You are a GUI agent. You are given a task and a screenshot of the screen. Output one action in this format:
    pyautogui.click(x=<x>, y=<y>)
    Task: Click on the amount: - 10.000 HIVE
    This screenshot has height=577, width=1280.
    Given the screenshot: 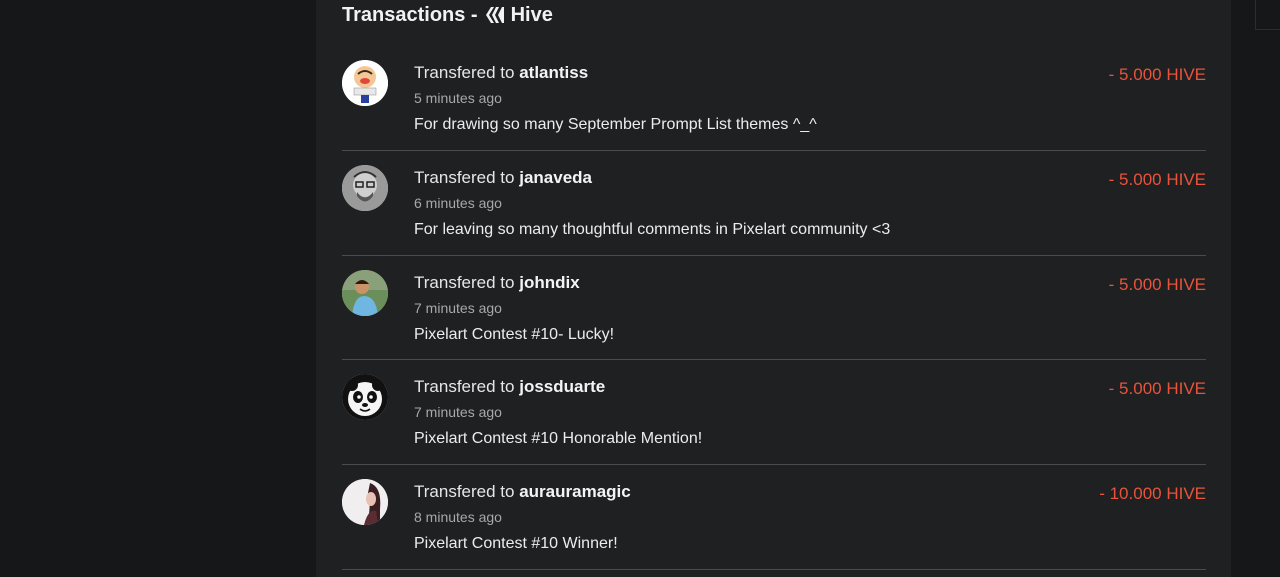 What is the action you would take?
    pyautogui.click(x=1152, y=494)
    